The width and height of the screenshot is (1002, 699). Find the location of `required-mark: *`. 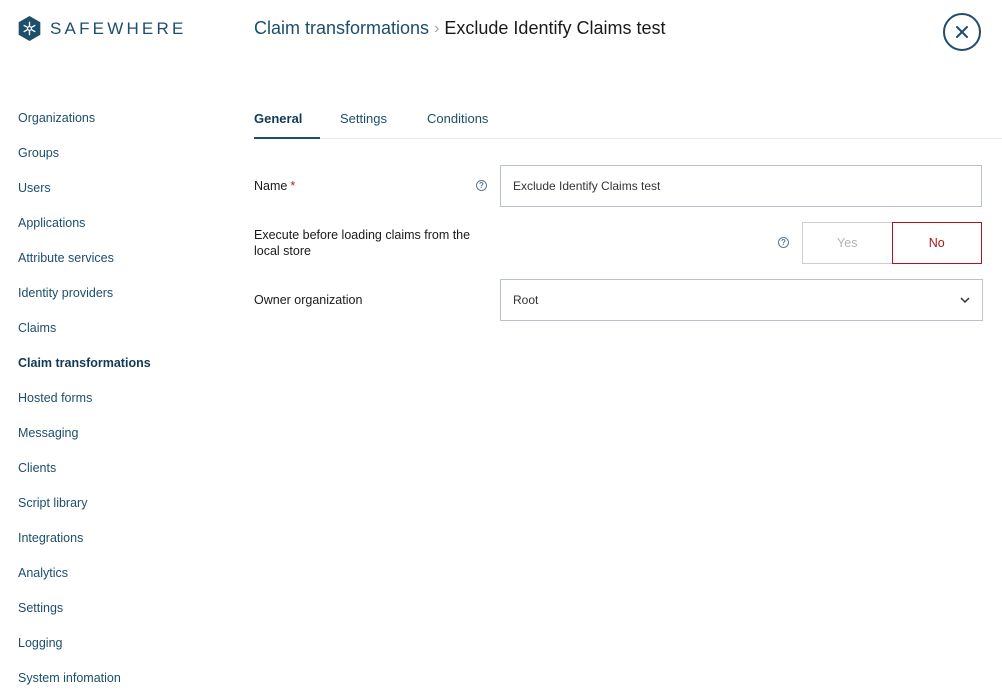

required-mark: * is located at coordinates (293, 186).